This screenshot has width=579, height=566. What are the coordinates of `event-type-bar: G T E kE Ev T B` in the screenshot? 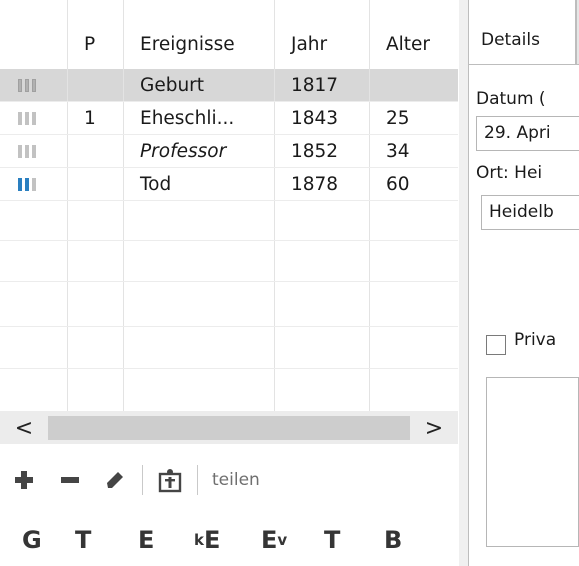 It's located at (229, 539).